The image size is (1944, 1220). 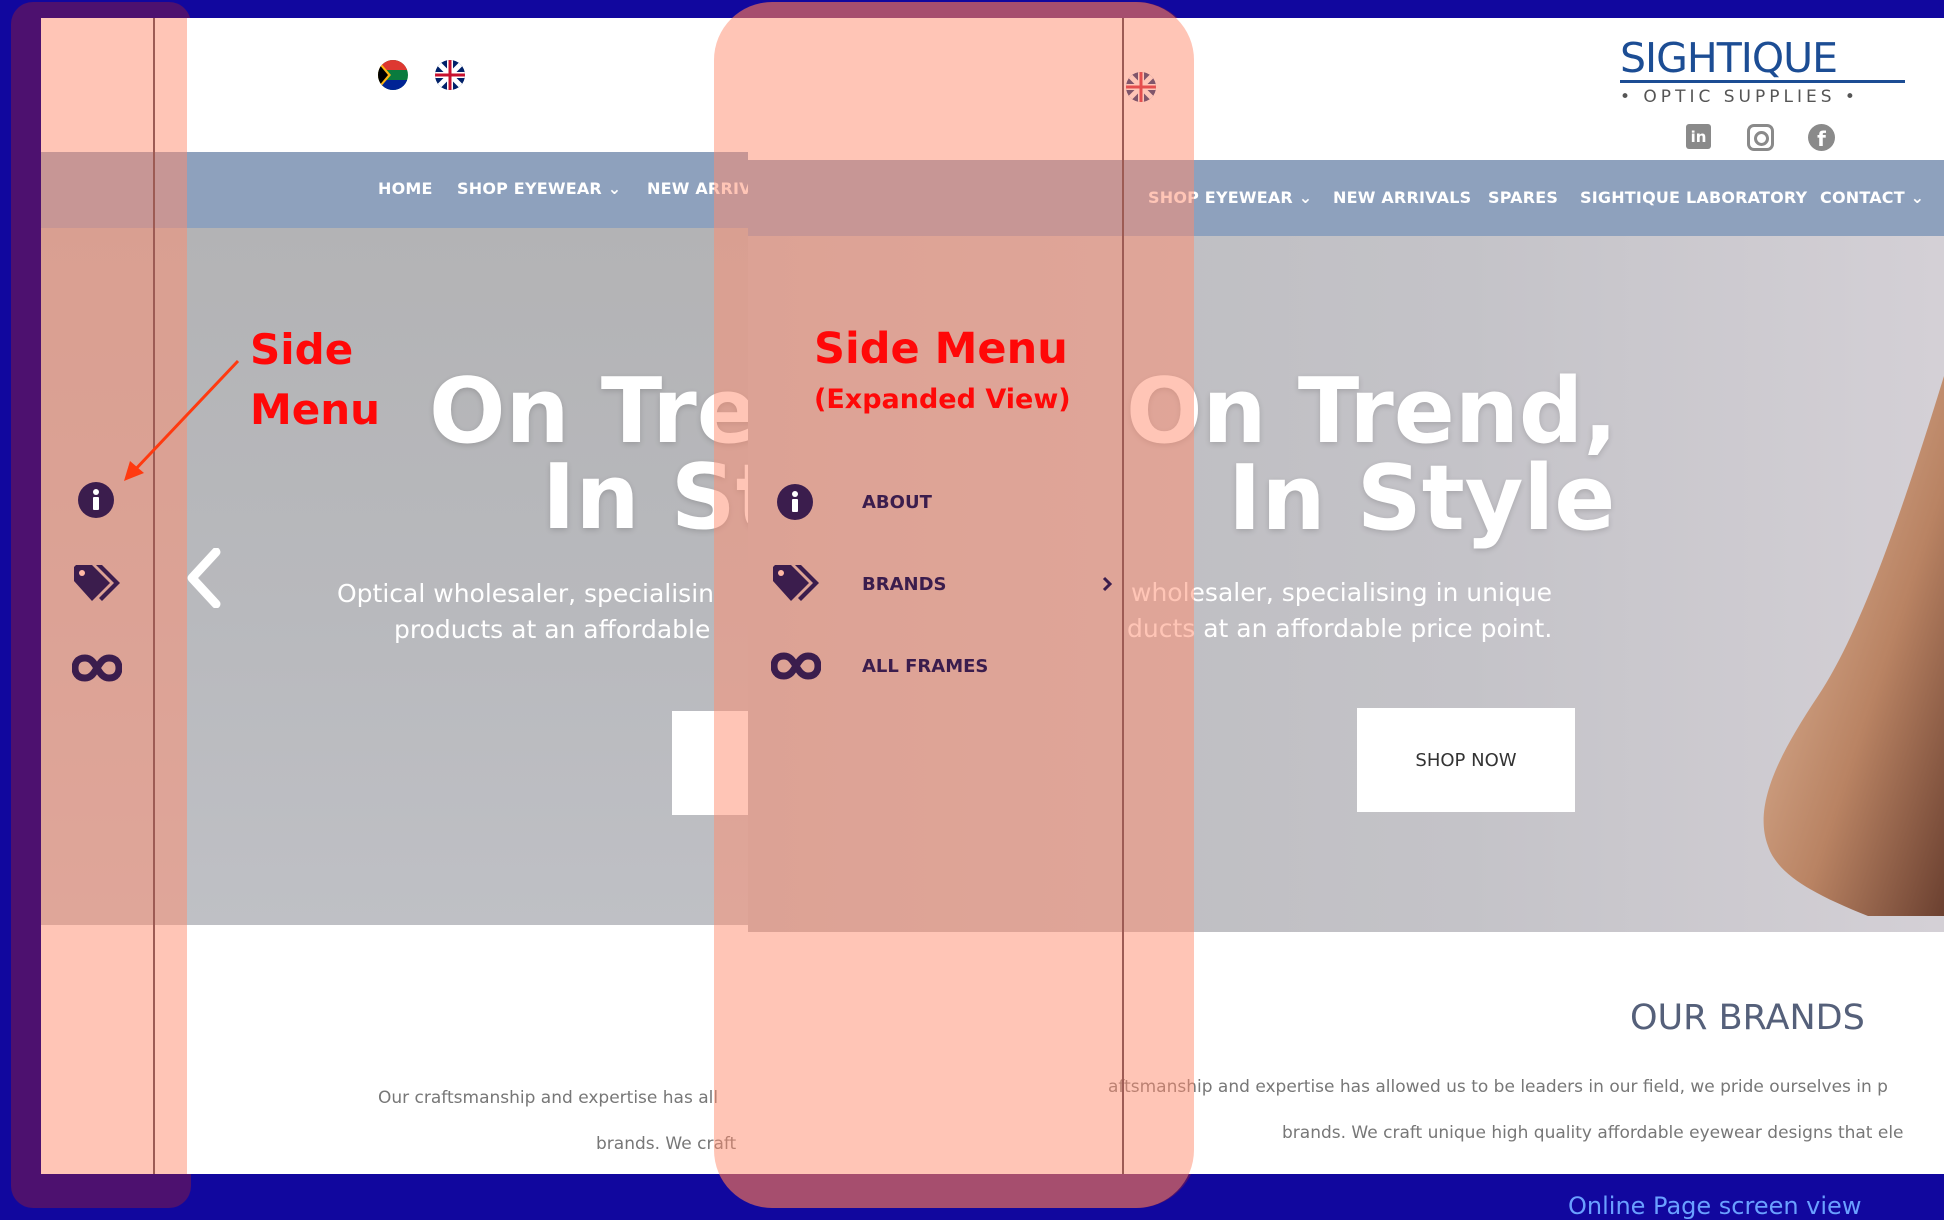 What do you see at coordinates (1422, 498) in the screenshot?
I see `right-hero-title-line2: In Style` at bounding box center [1422, 498].